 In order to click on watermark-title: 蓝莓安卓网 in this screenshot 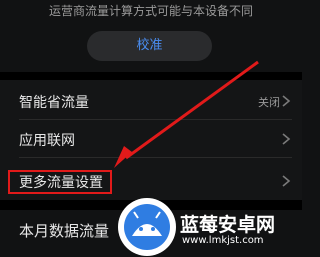, I will do `click(228, 225)`.